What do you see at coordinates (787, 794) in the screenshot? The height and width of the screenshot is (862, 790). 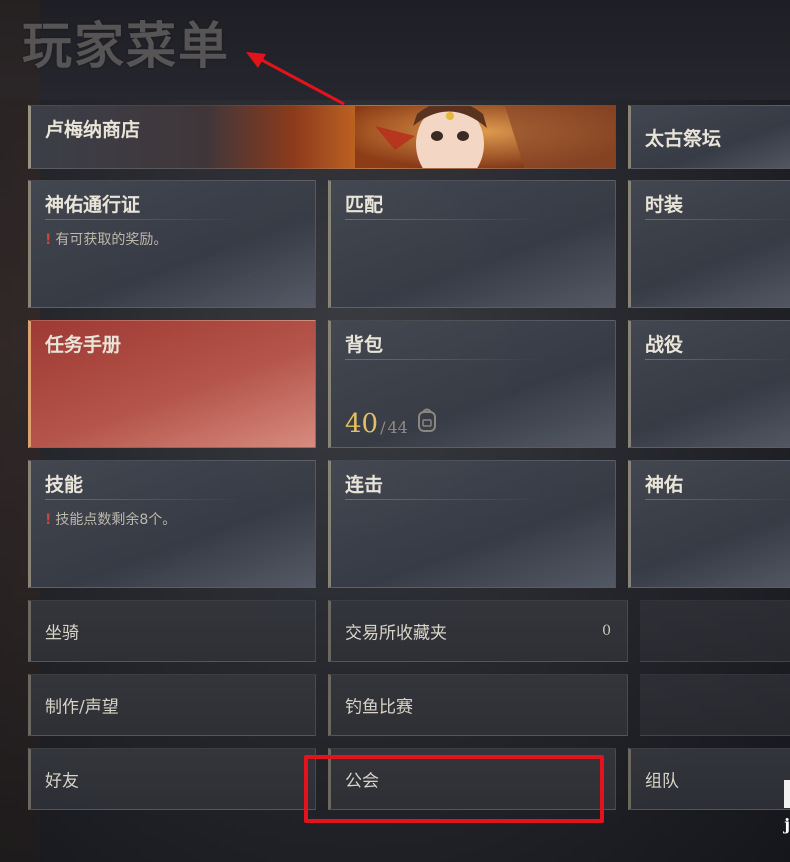 I see `edge-fragment` at bounding box center [787, 794].